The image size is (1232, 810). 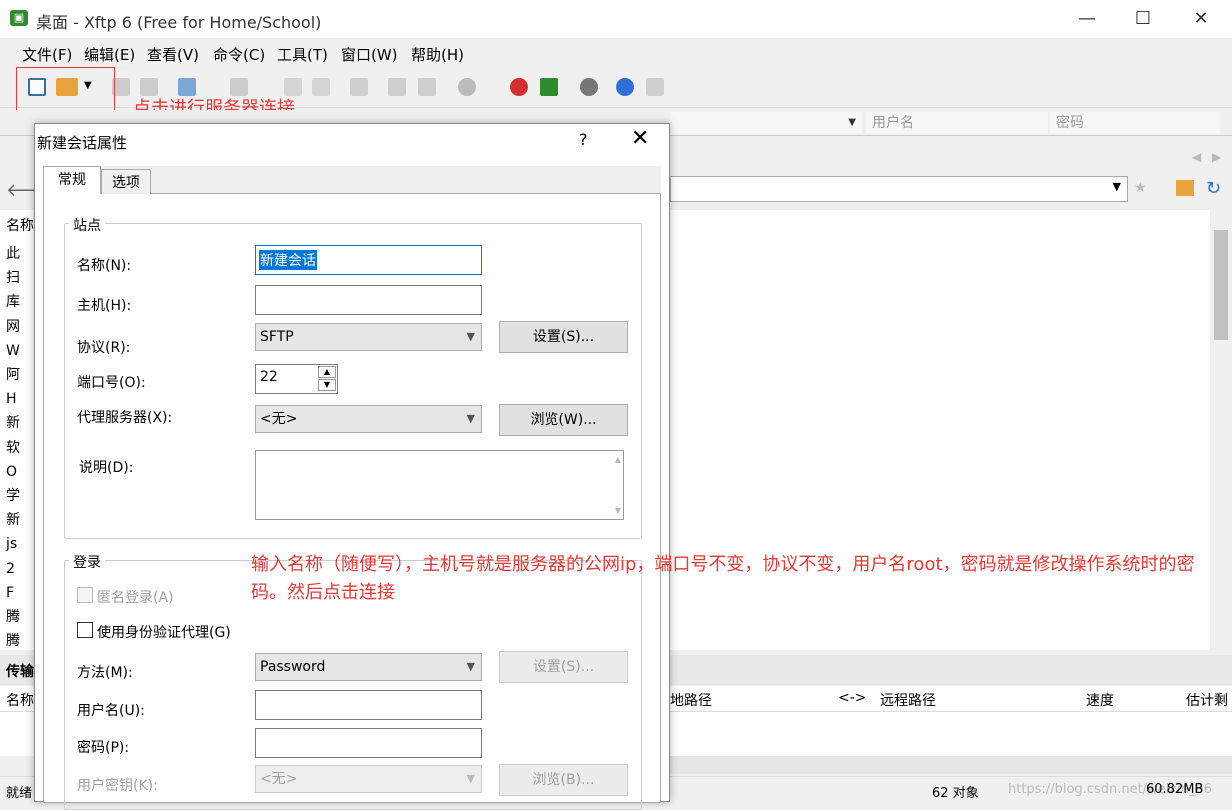 I want to click on help-icon, so click(x=625, y=87).